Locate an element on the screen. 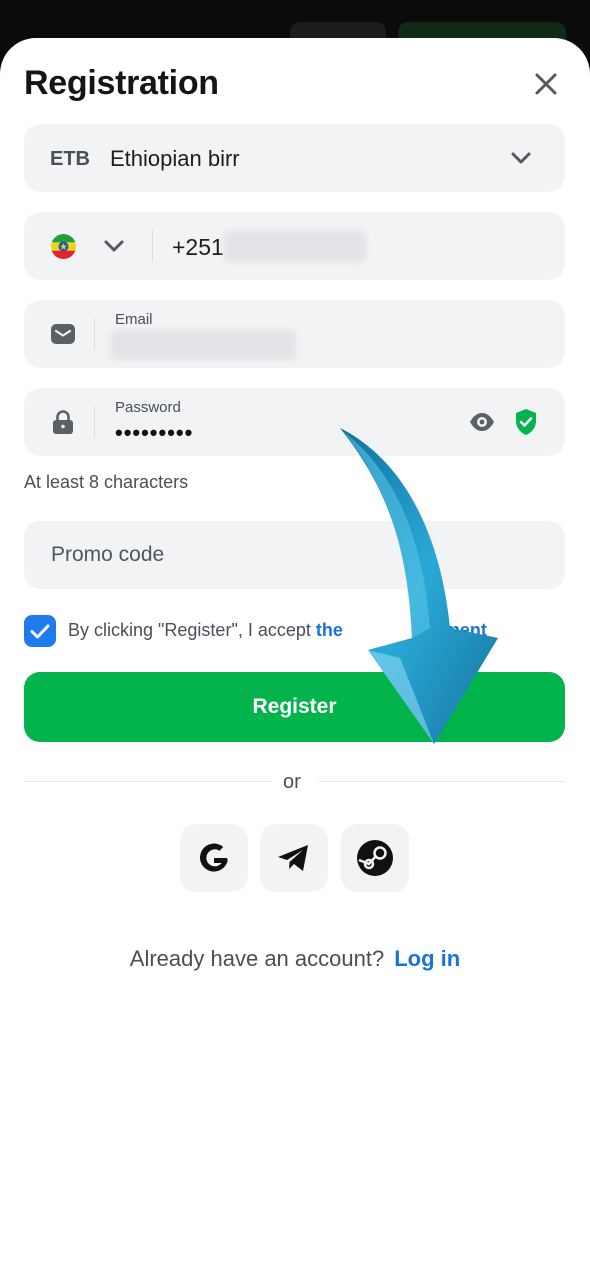 The width and height of the screenshot is (590, 1280). agreement-text-prefix: By clicking "Register", I accept is located at coordinates (192, 630).